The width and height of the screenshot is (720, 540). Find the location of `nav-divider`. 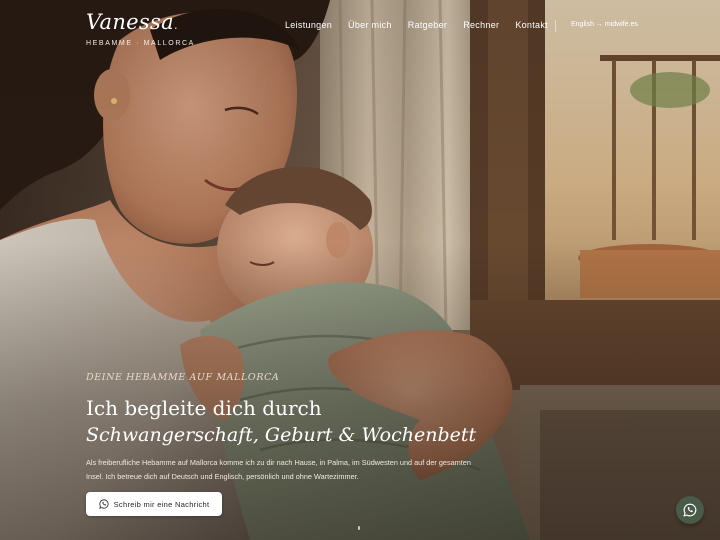

nav-divider is located at coordinates (555, 26).